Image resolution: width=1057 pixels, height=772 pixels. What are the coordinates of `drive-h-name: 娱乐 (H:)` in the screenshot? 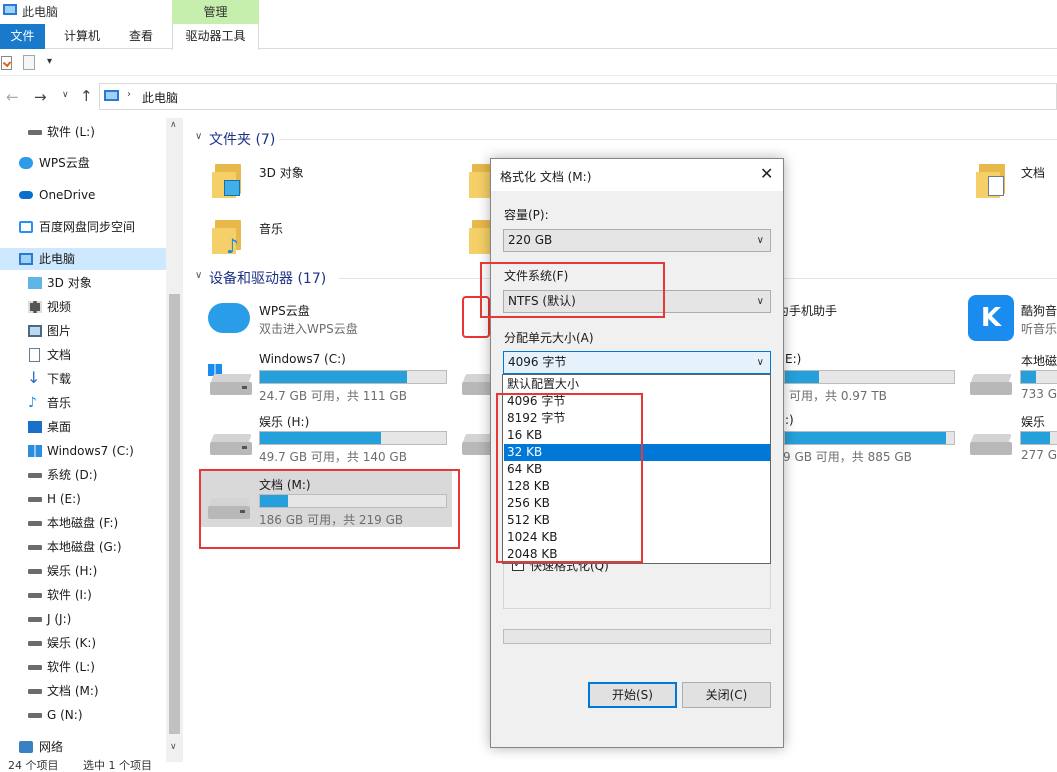 It's located at (284, 421).